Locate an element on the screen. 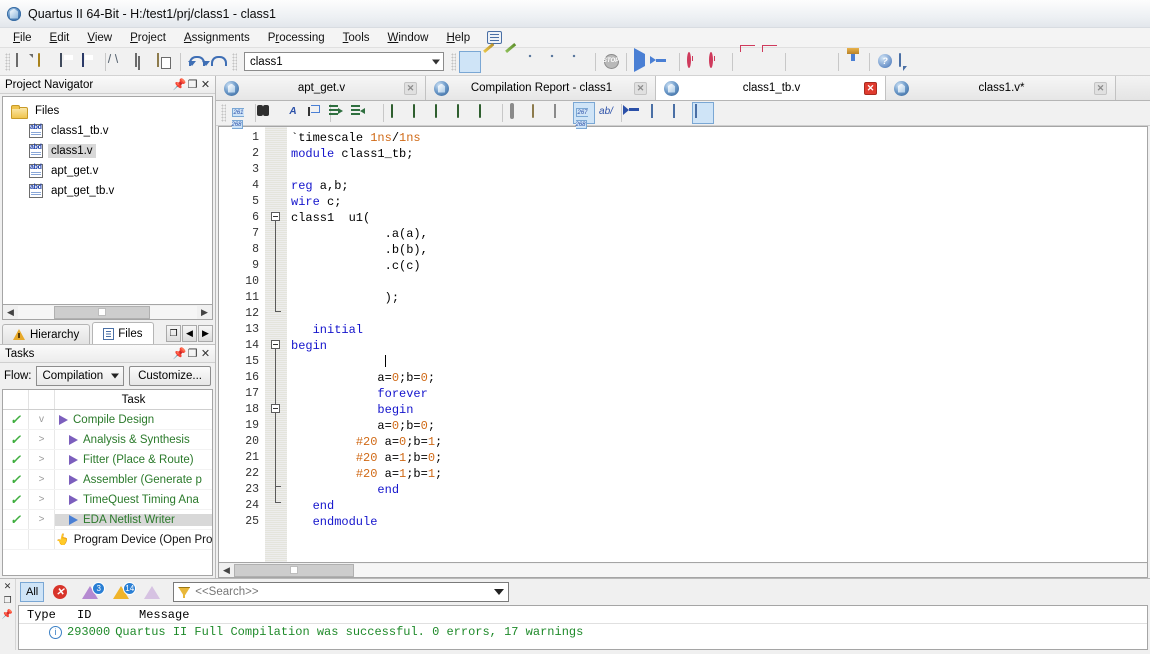 This screenshot has height=654, width=1150. analysis-elaboration-icon is located at coordinates (514, 62).